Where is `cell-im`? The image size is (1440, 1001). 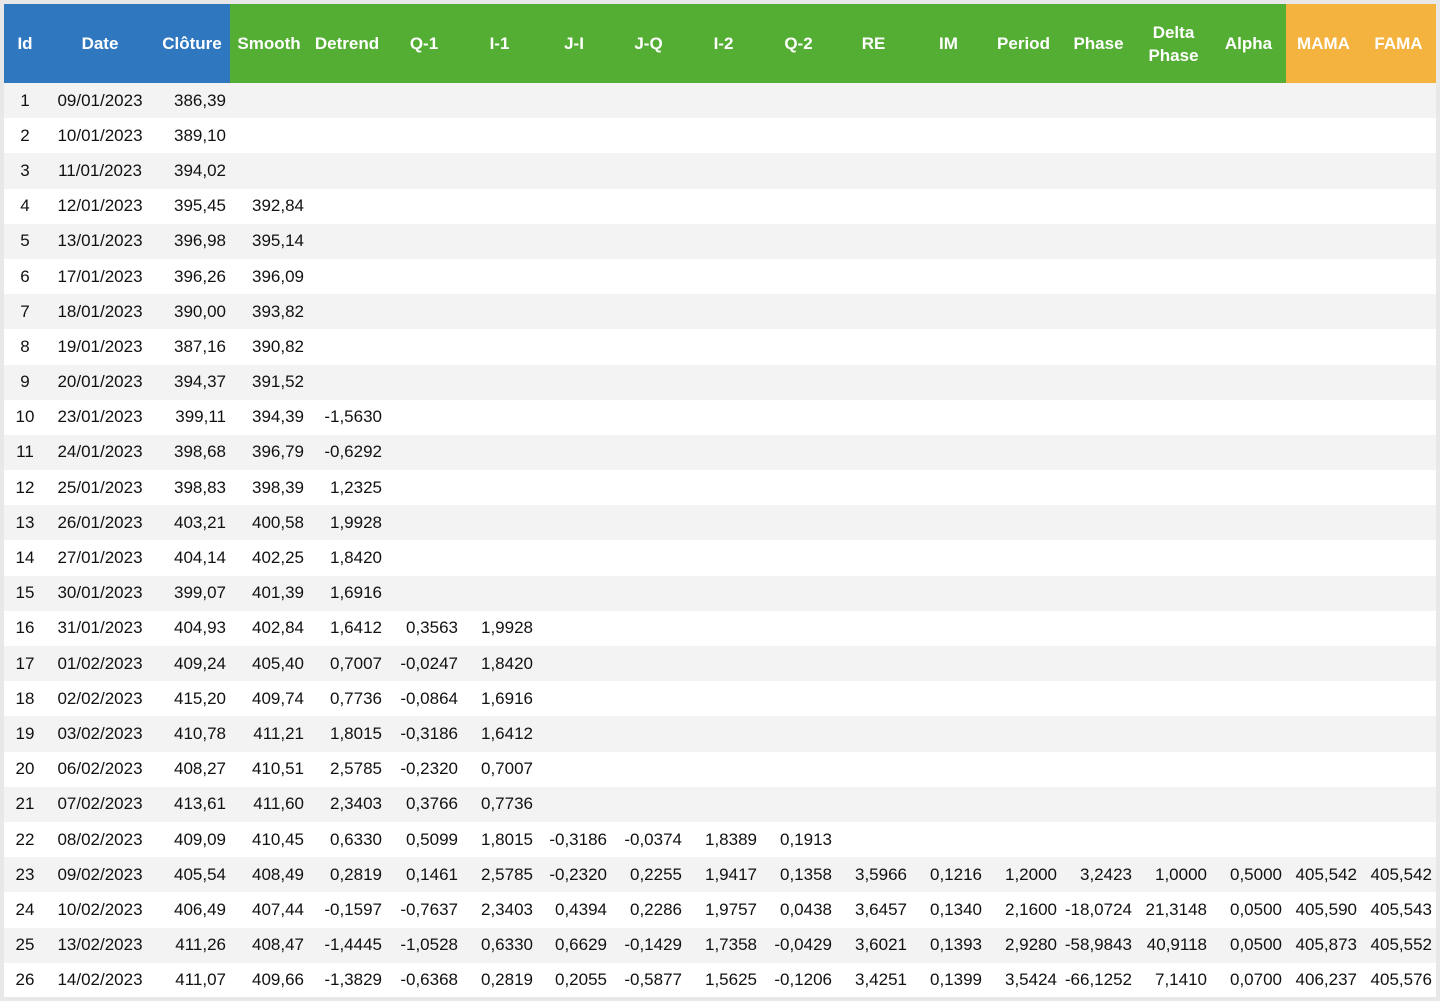
cell-im is located at coordinates (948, 734).